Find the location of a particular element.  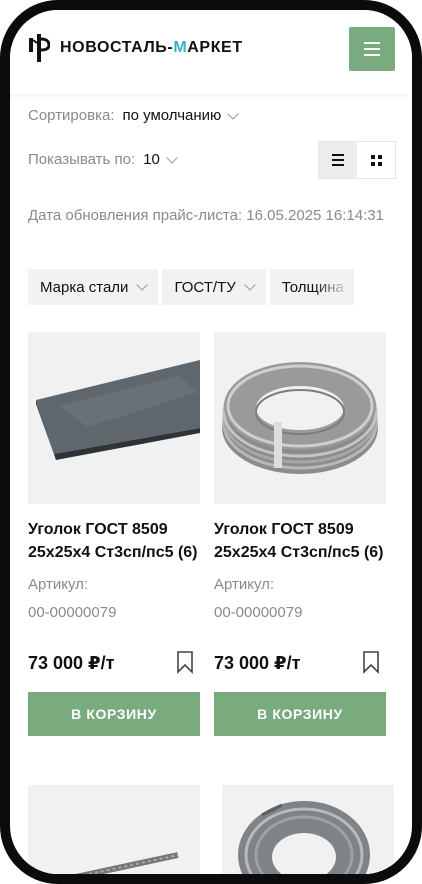

rebar-image is located at coordinates (114, 829).